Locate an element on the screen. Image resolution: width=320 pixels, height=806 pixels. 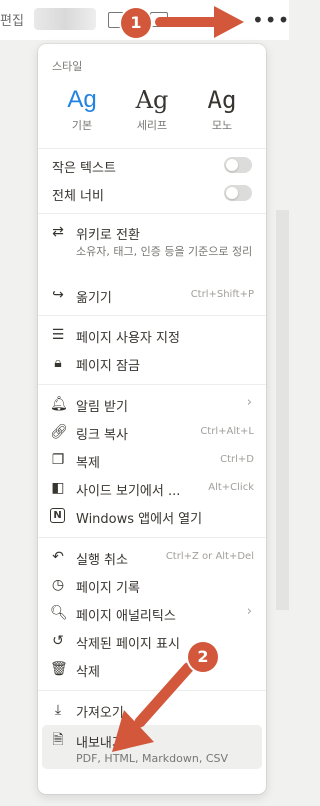
scrollbar is located at coordinates (282, 410).